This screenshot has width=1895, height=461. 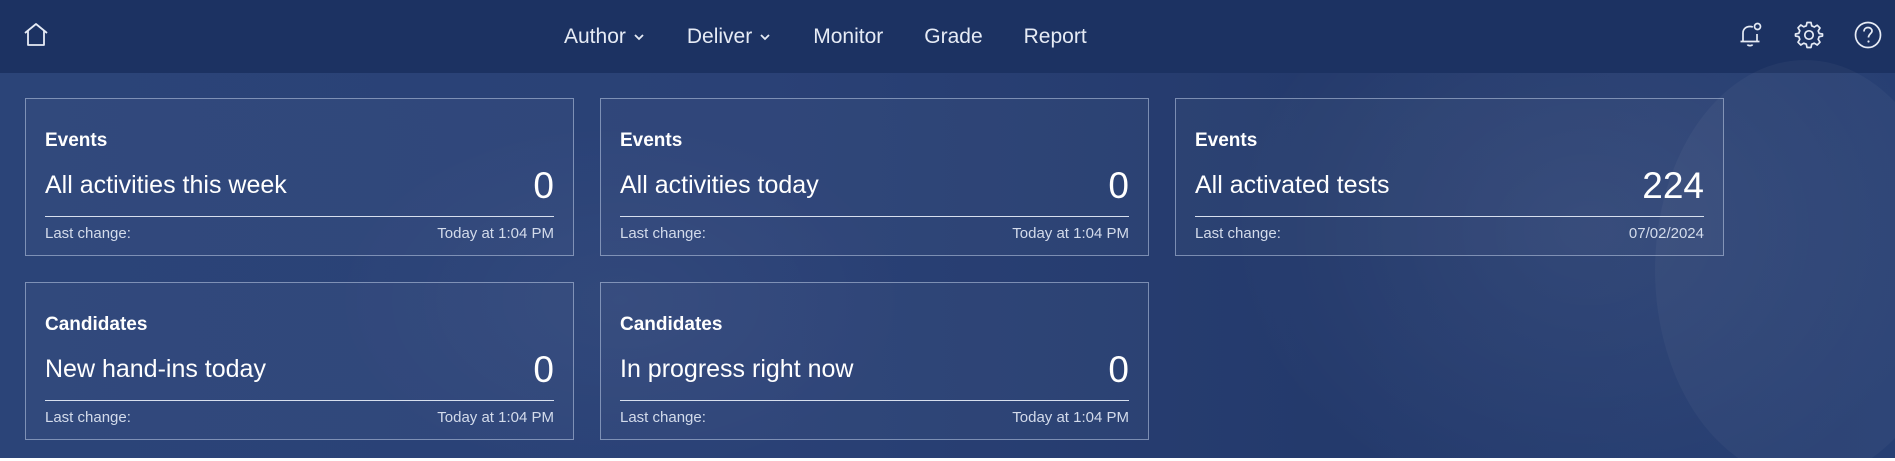 What do you see at coordinates (737, 369) in the screenshot?
I see `card-label: In progress right now` at bounding box center [737, 369].